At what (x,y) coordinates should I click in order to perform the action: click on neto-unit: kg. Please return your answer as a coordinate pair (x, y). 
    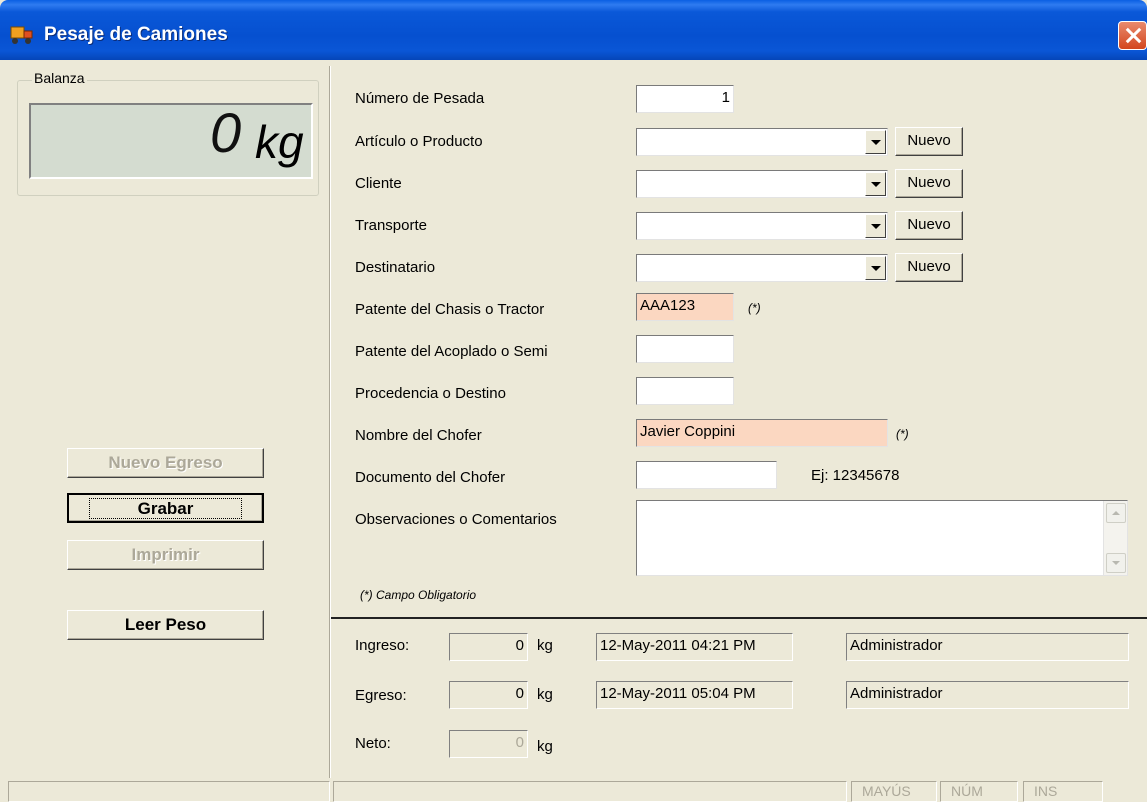
    Looking at the image, I should click on (545, 746).